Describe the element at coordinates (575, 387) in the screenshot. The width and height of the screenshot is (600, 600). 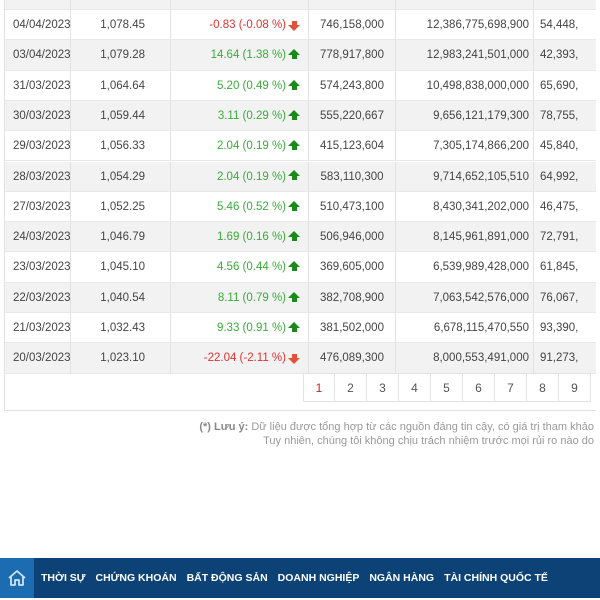
I see `page-9-button: 9` at that location.